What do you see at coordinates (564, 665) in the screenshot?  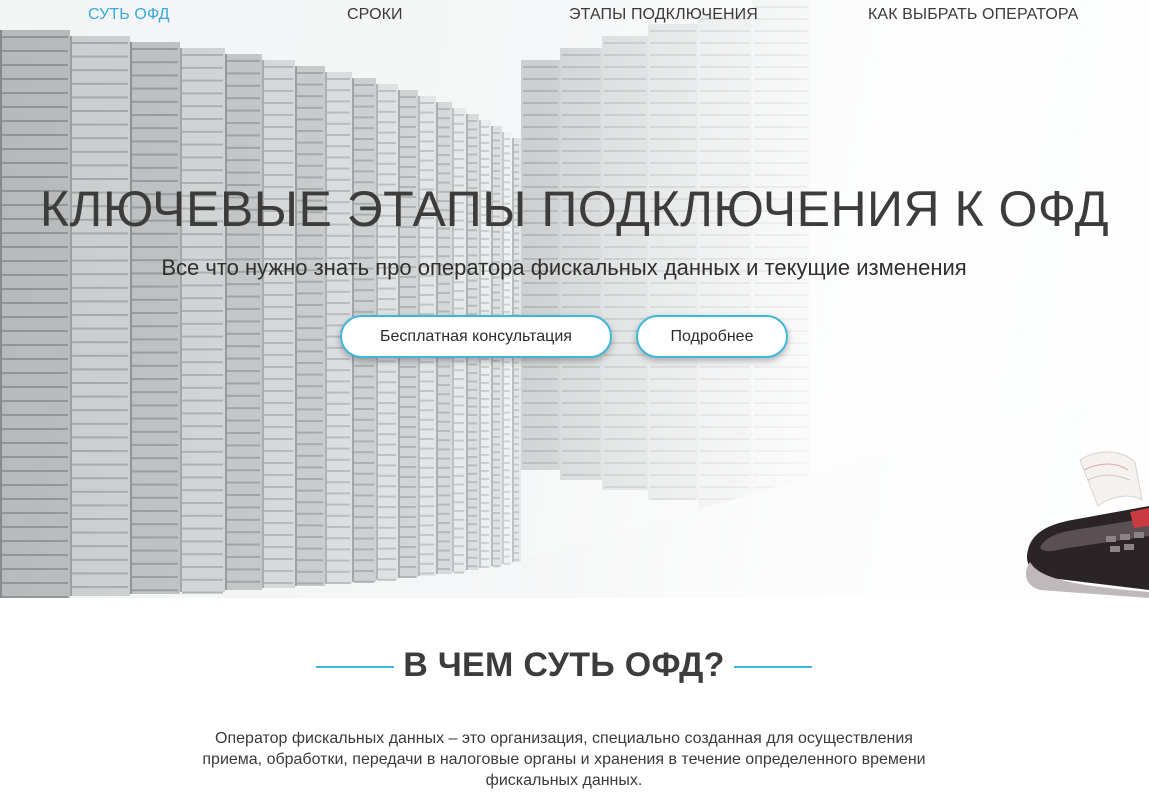 I see `section-title: В ЧЕМ СУТЬ ОФД?` at bounding box center [564, 665].